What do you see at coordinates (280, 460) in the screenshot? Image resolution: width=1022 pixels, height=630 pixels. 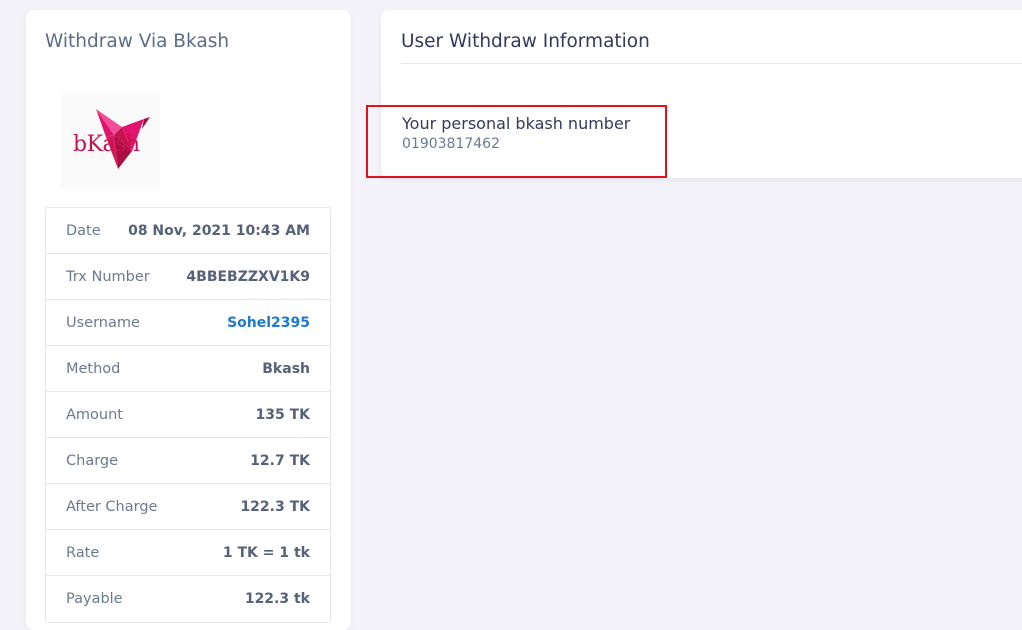 I see `detail-value: 12.7 TK` at bounding box center [280, 460].